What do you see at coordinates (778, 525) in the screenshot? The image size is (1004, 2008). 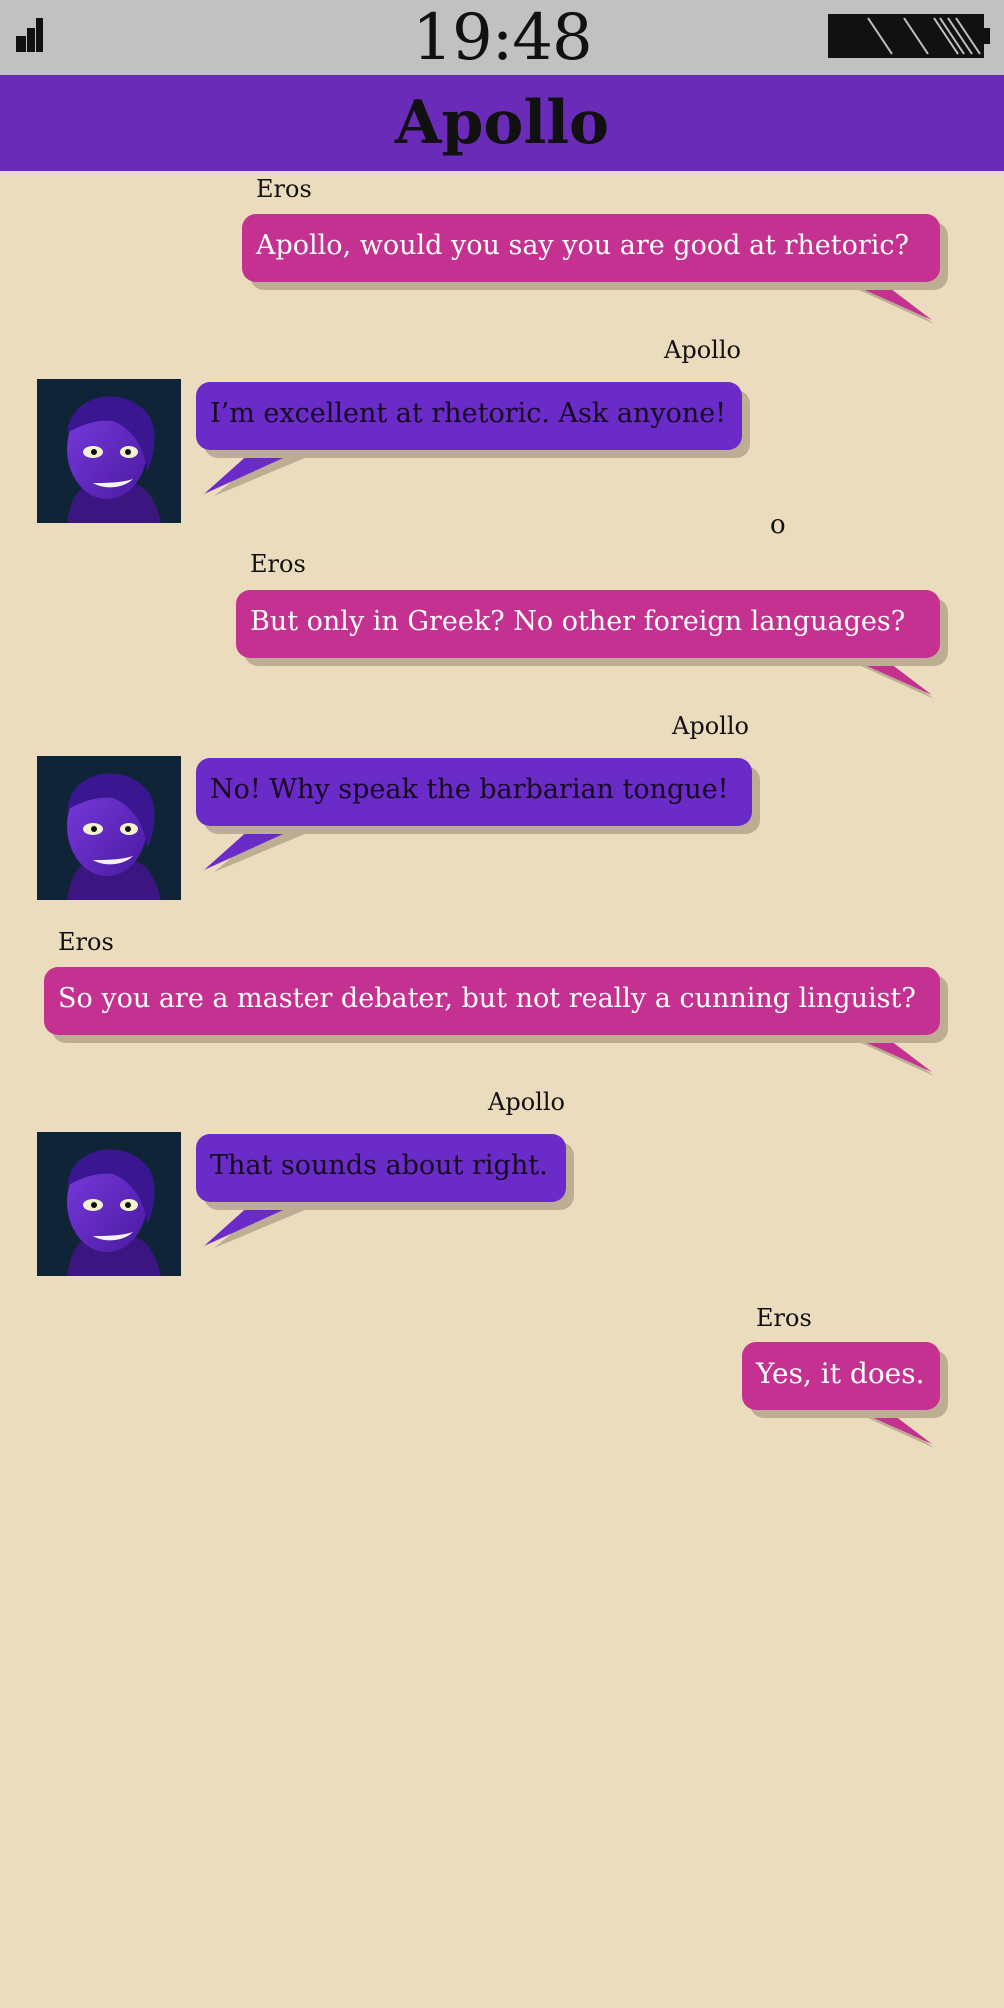 I see `stray-character: o` at bounding box center [778, 525].